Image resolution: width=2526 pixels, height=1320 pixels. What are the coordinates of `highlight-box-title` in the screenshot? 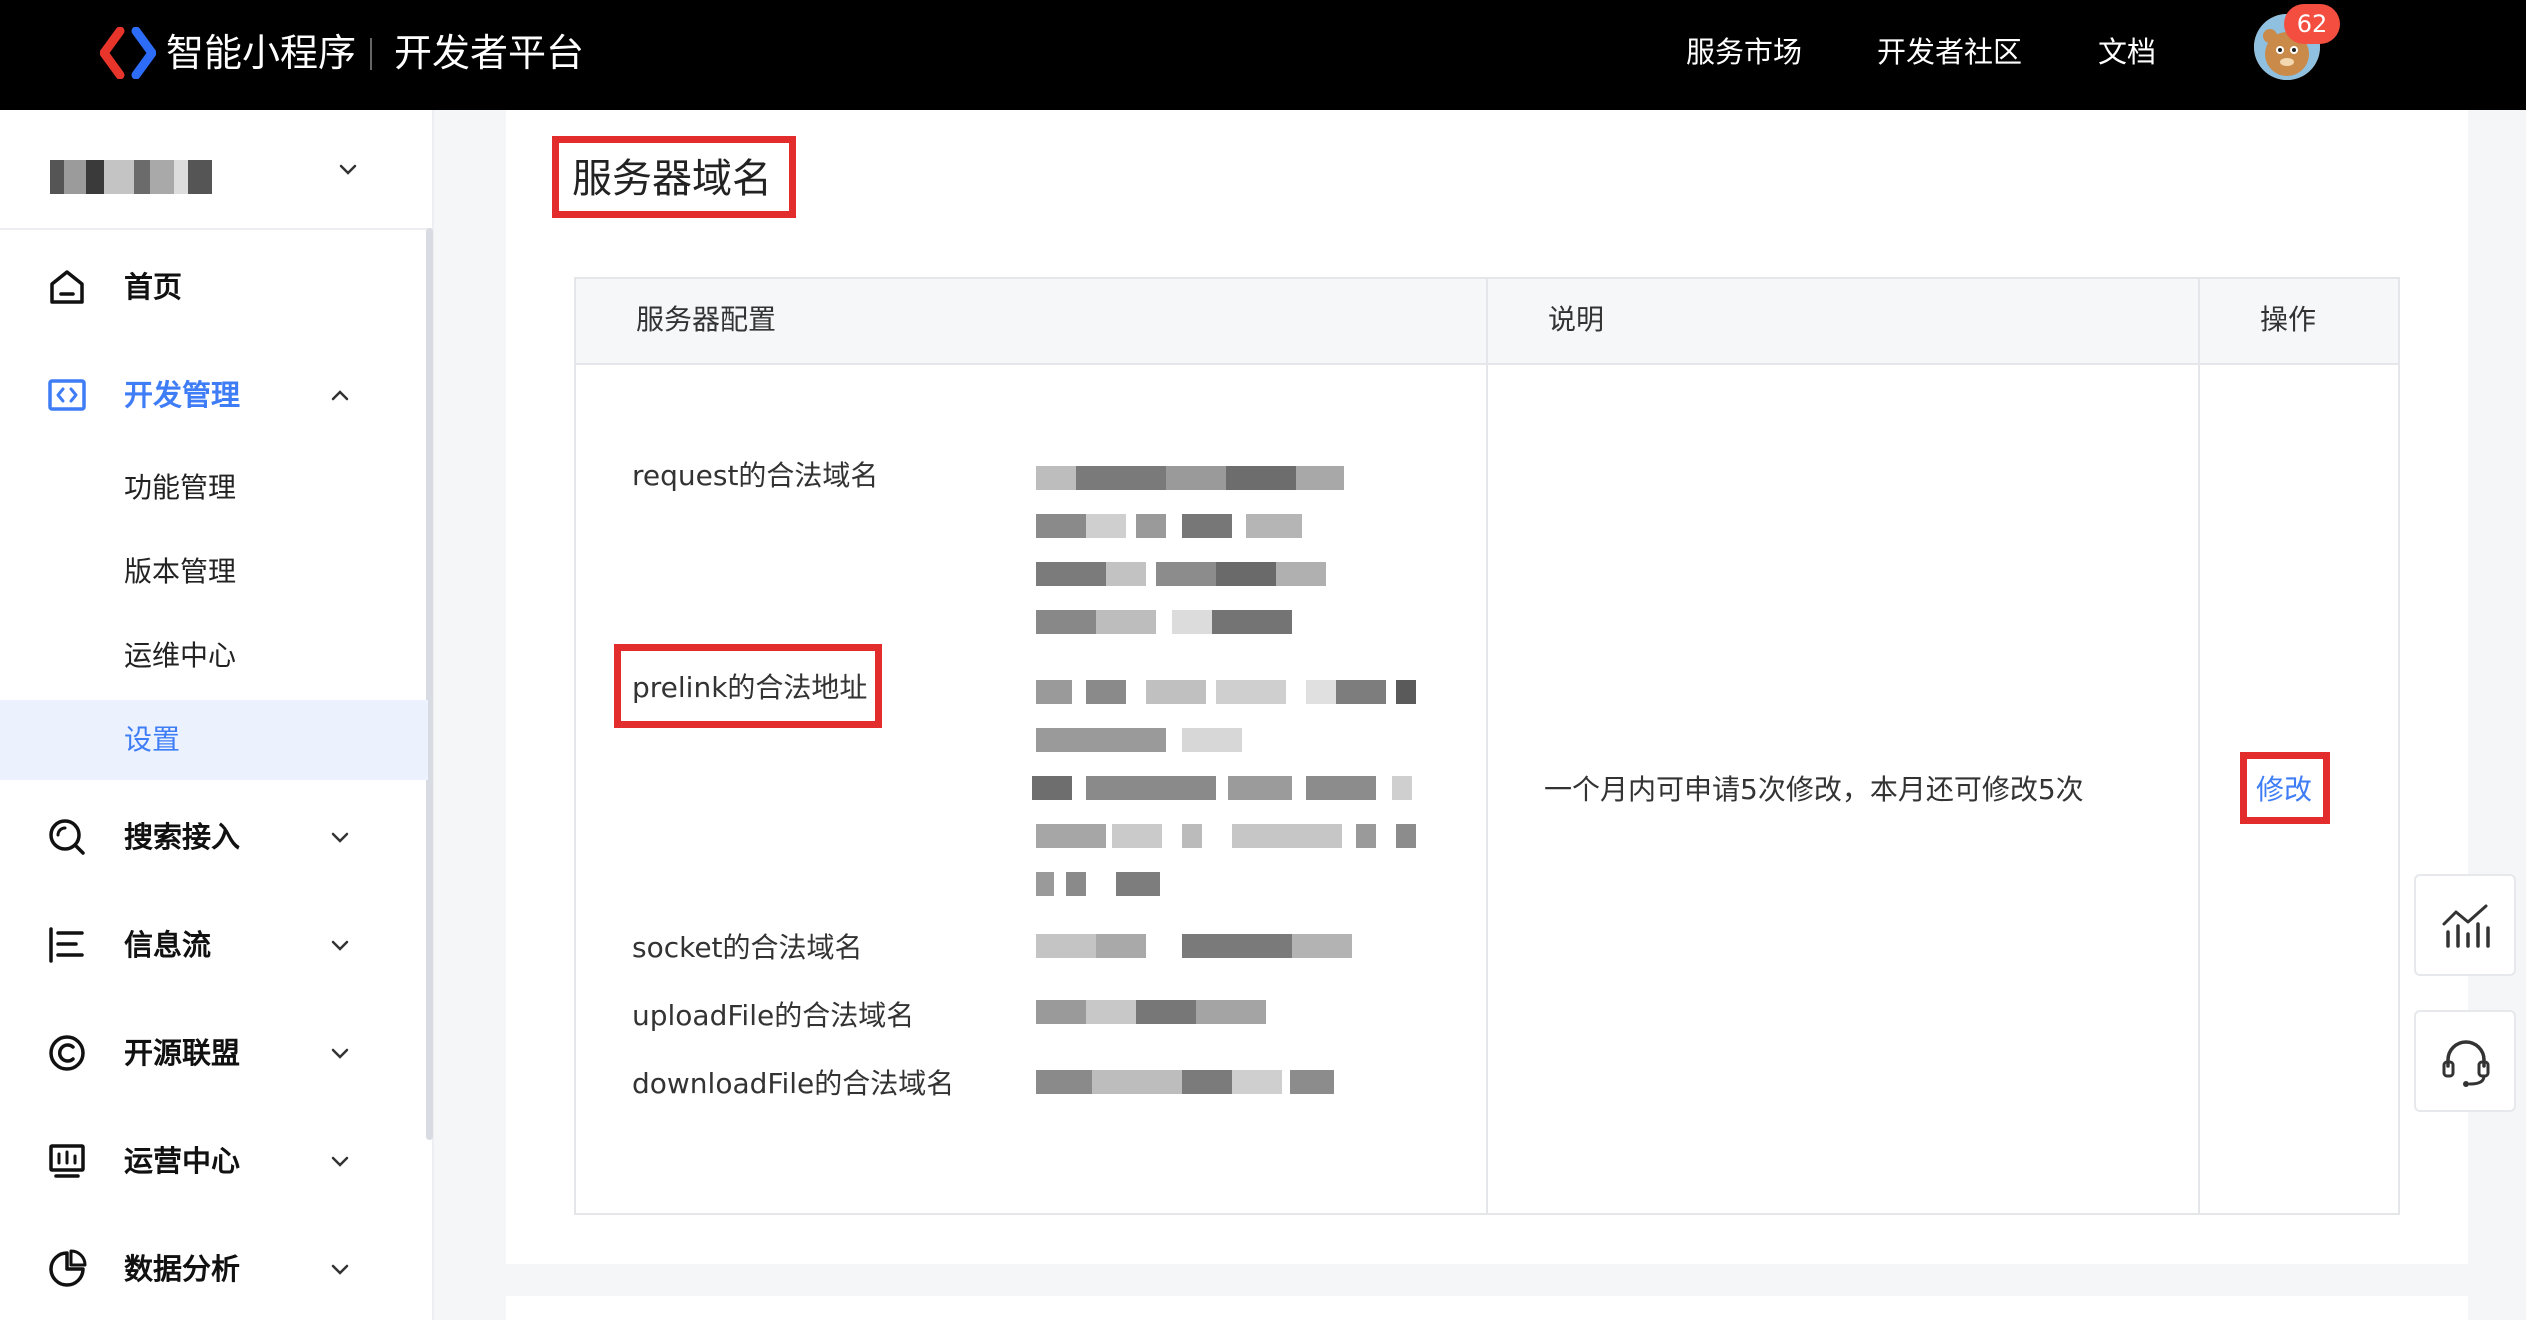 It's located at (674, 177).